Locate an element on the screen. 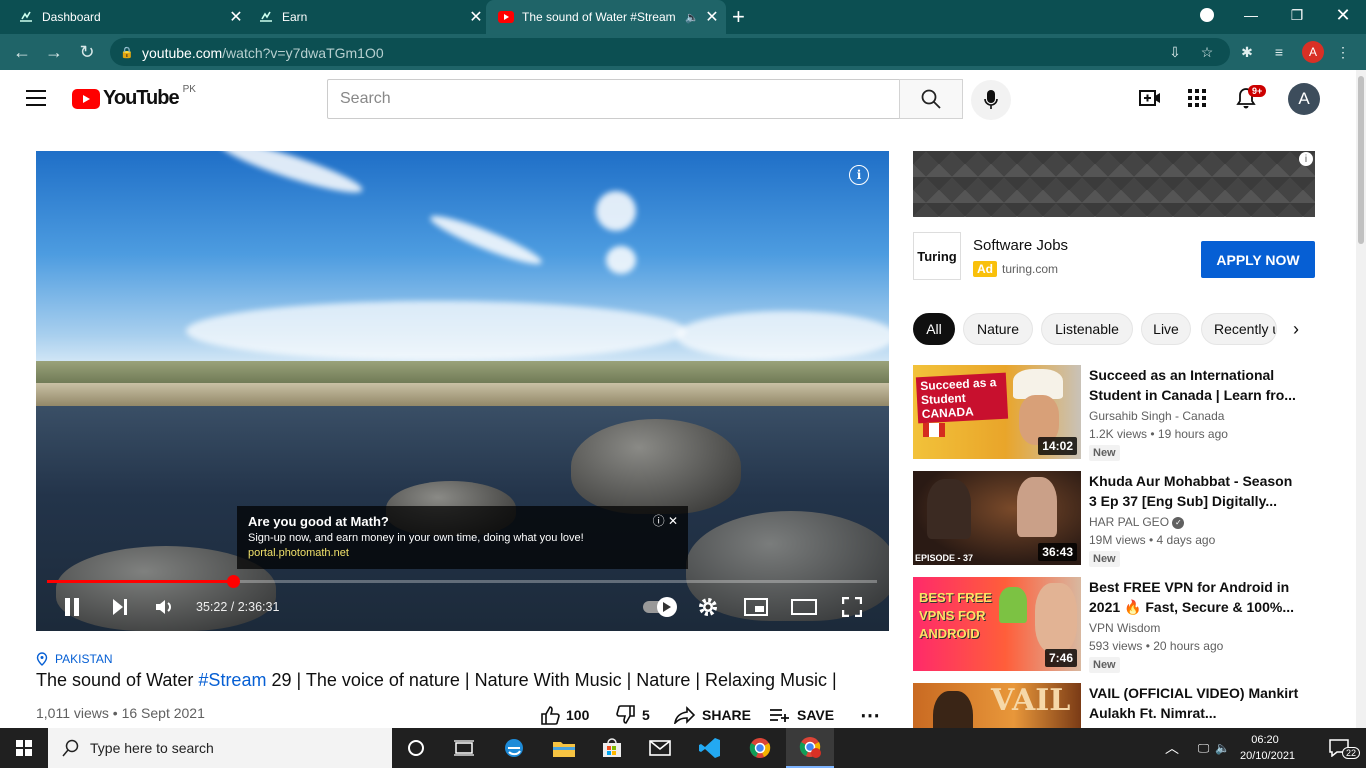 The image size is (1366, 768). scrollbar-thumb is located at coordinates (1361, 160).